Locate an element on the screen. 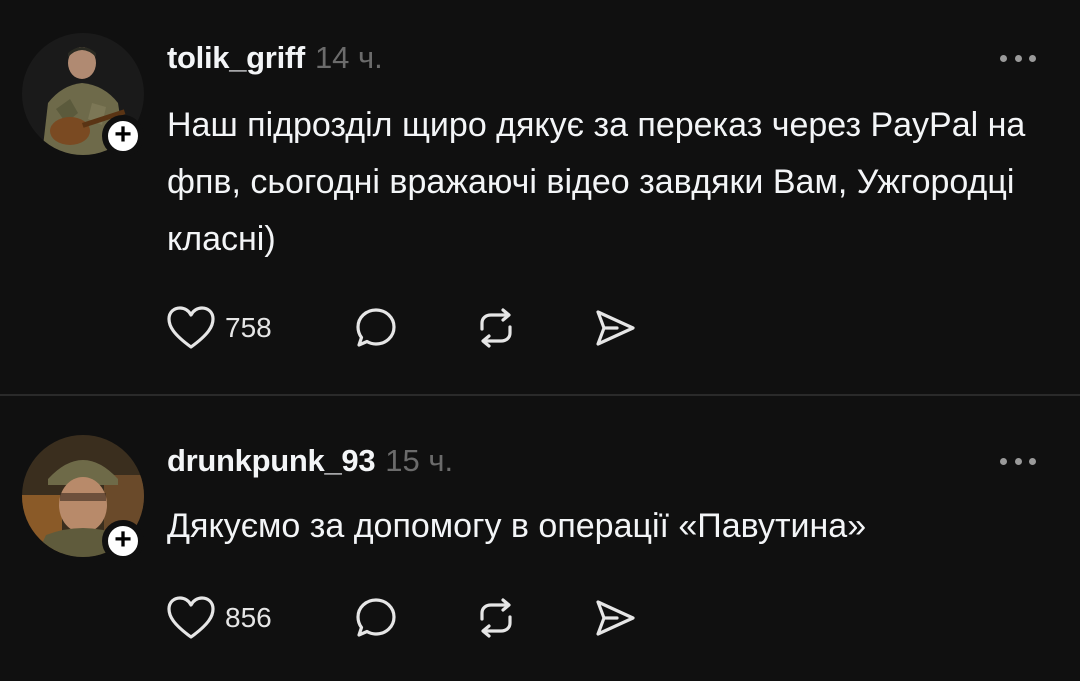 This screenshot has height=681, width=1080. like-button: 856 is located at coordinates (258, 618).